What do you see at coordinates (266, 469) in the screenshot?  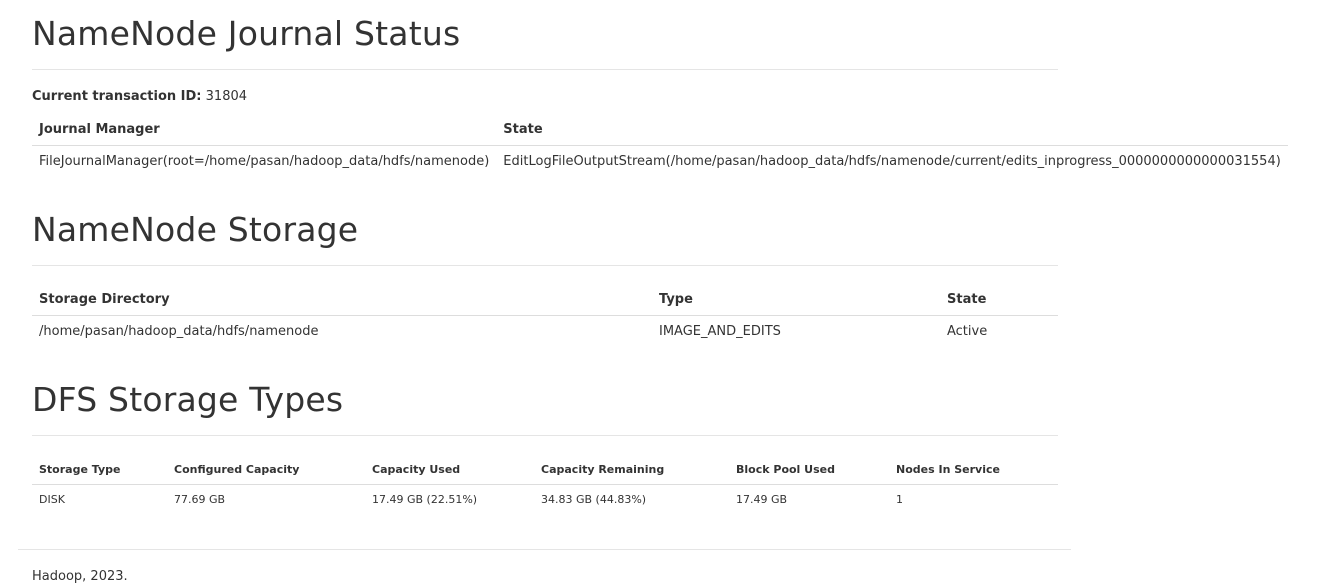 I see `column-header-configured-capacity: Configured Capacity` at bounding box center [266, 469].